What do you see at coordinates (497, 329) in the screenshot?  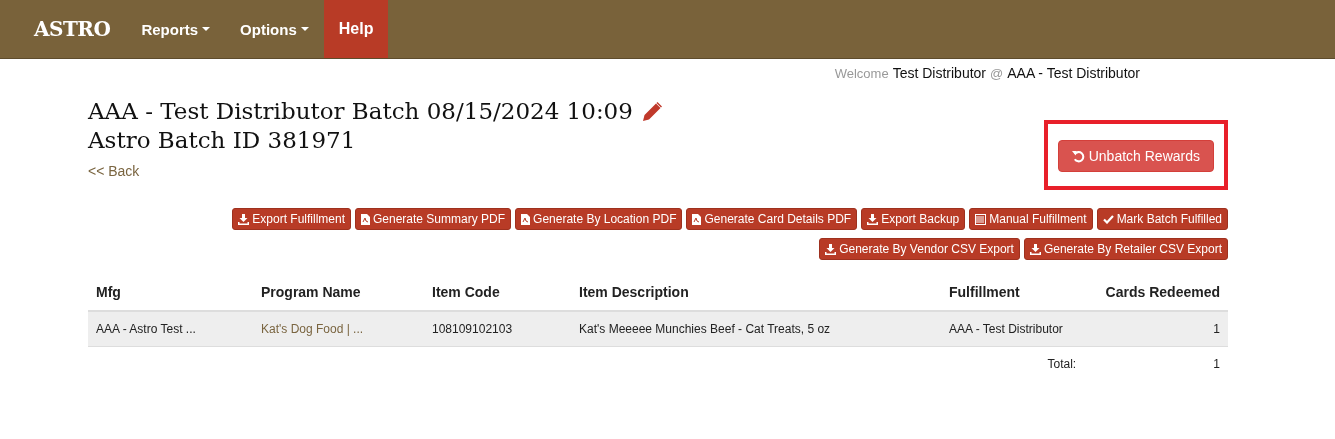 I see `table-cell: 108109102103` at bounding box center [497, 329].